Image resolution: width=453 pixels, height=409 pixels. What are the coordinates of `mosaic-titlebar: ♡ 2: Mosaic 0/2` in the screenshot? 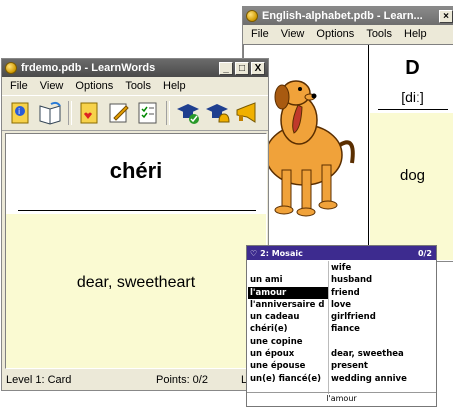 It's located at (341, 253).